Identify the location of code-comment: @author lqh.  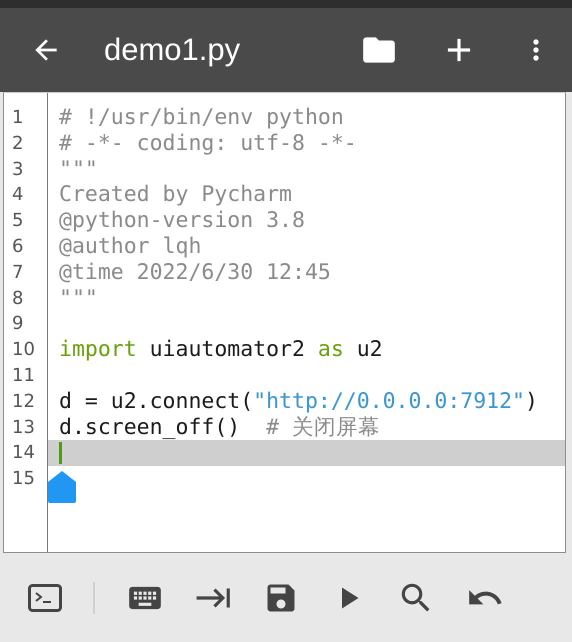
(130, 246).